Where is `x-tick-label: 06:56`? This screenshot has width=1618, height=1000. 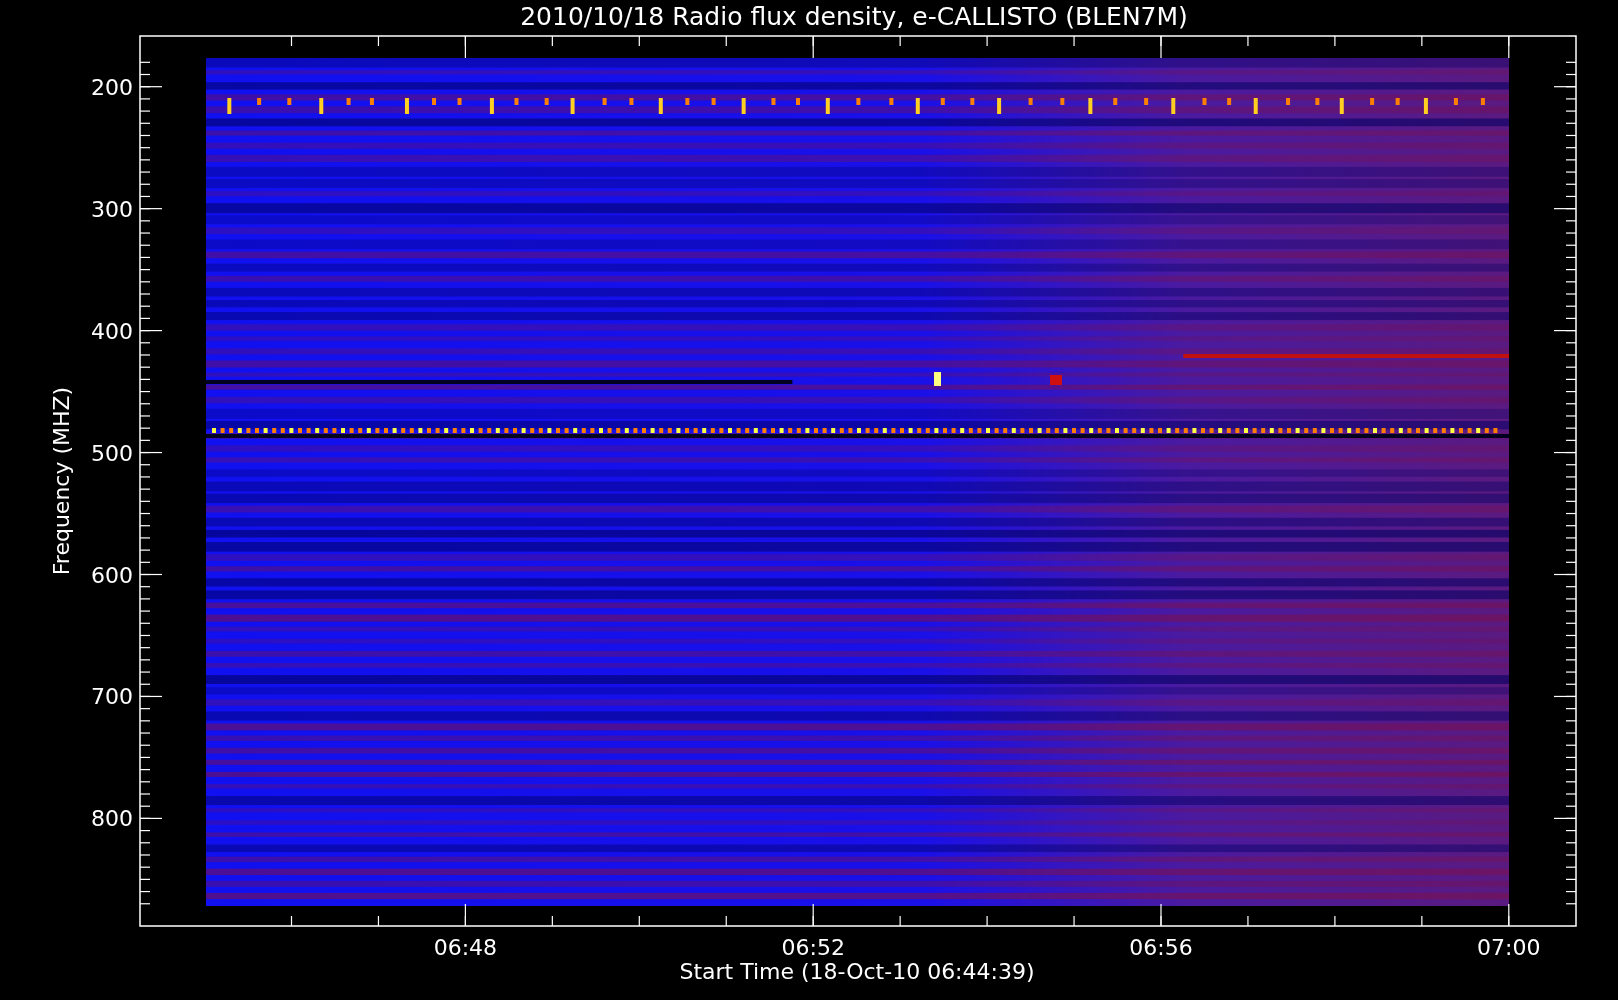
x-tick-label: 06:56 is located at coordinates (1161, 947).